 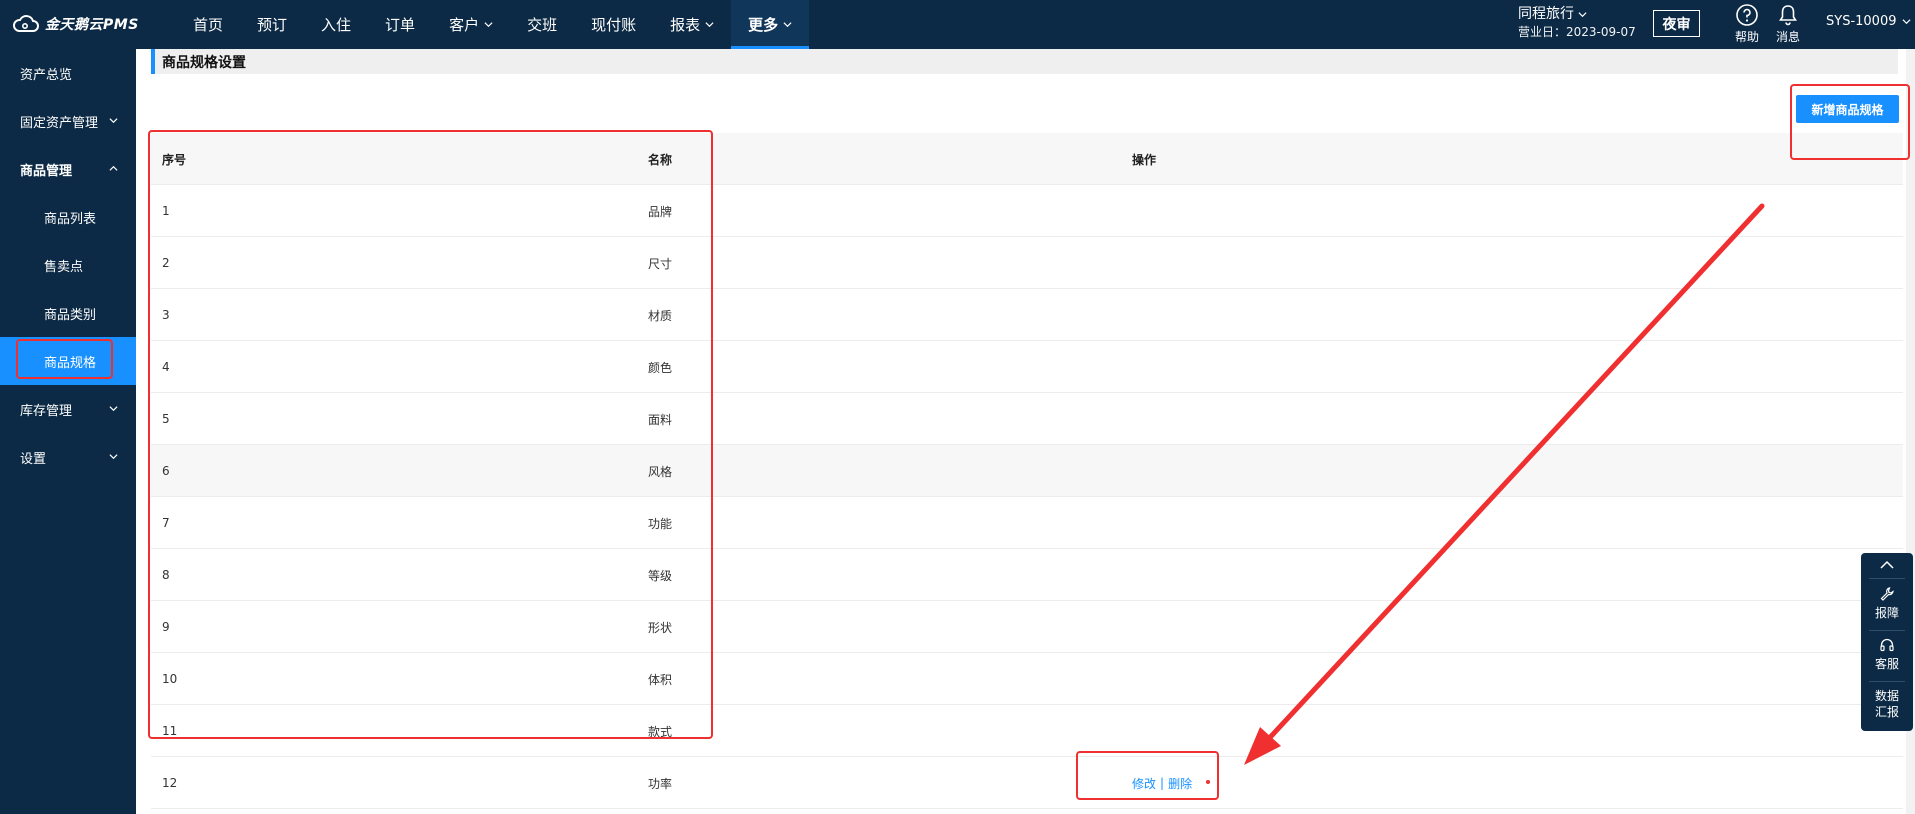 I want to click on chevron-up-icon, so click(x=1887, y=565).